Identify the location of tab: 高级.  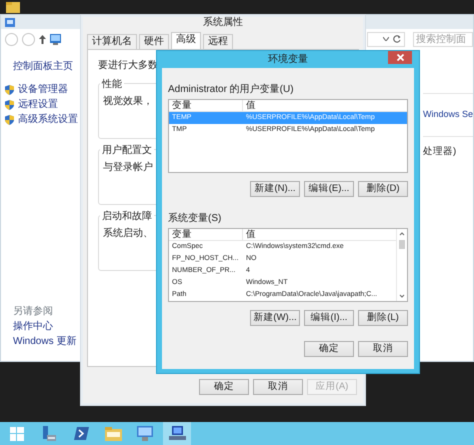
(186, 40).